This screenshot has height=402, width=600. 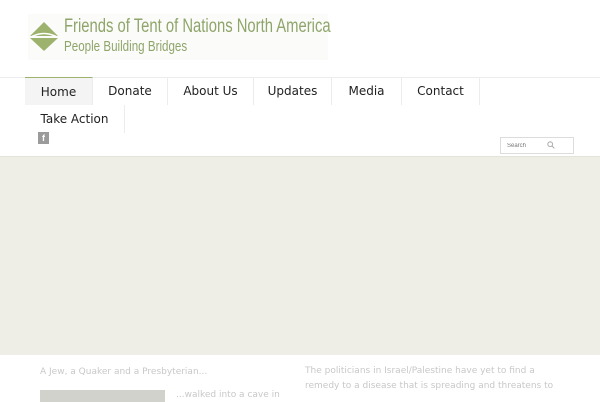 What do you see at coordinates (211, 91) in the screenshot?
I see `nav-about-us: About Us` at bounding box center [211, 91].